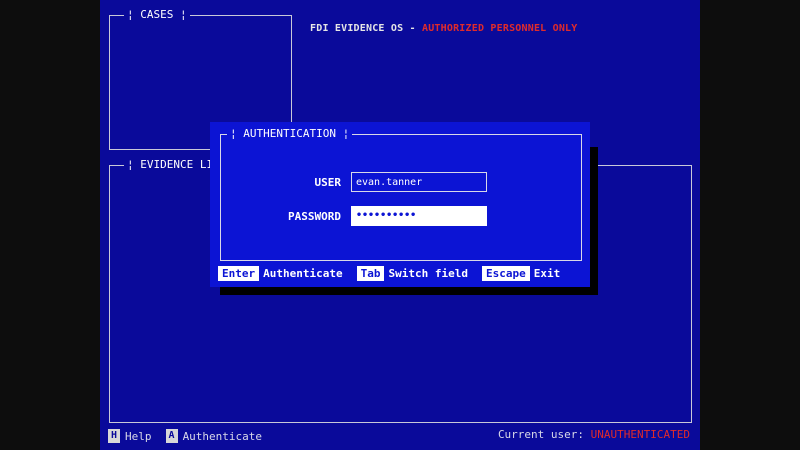 This screenshot has height=450, width=800. What do you see at coordinates (171, 436) in the screenshot?
I see `authenticate-shortcut-key: A` at bounding box center [171, 436].